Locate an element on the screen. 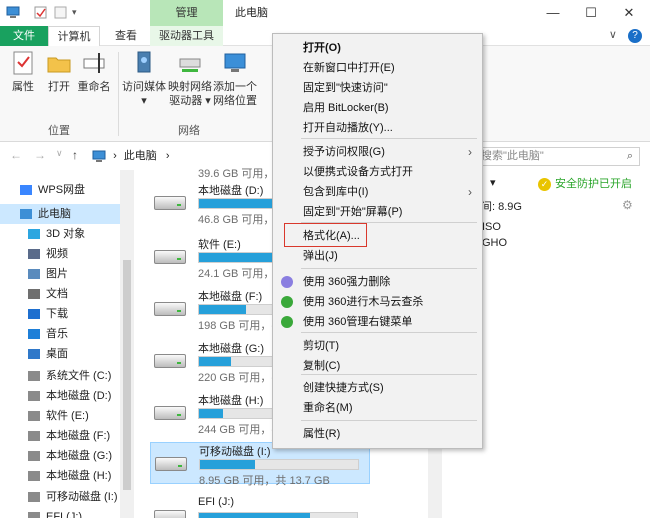 This screenshot has height=518, width=650. nav-item: 本地磁盘 (D:) is located at coordinates (60, 396).